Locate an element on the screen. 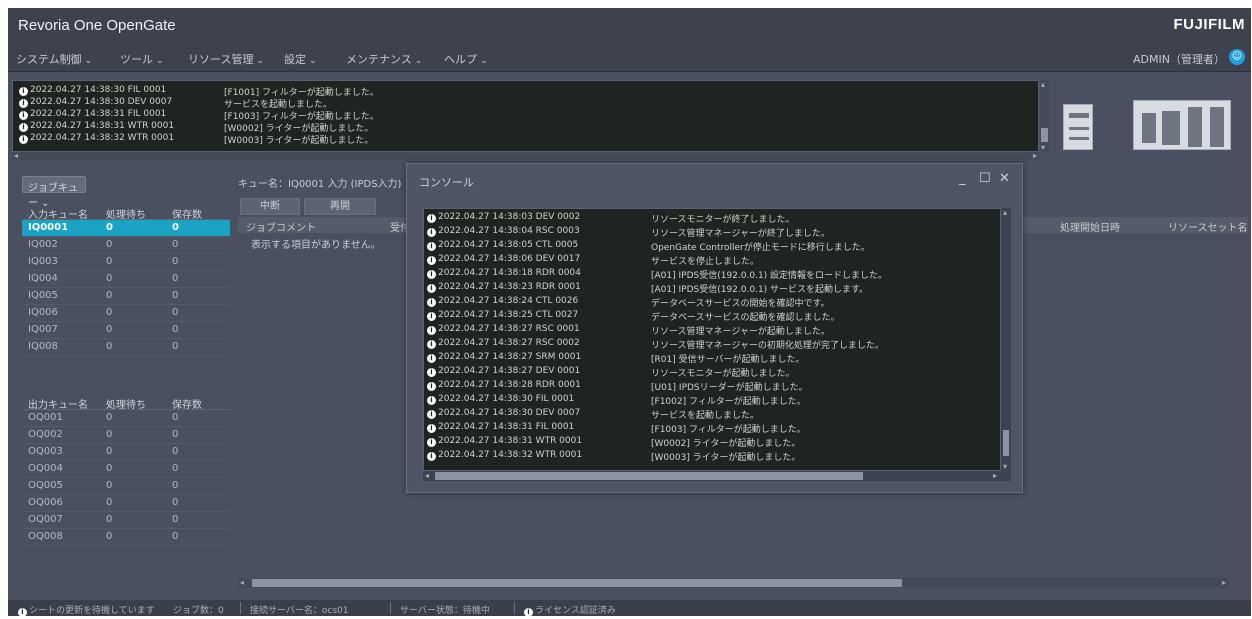 The height and width of the screenshot is (619, 1252). title-bar: Revoria One OpenGate FUJIFILM is located at coordinates (629, 26).